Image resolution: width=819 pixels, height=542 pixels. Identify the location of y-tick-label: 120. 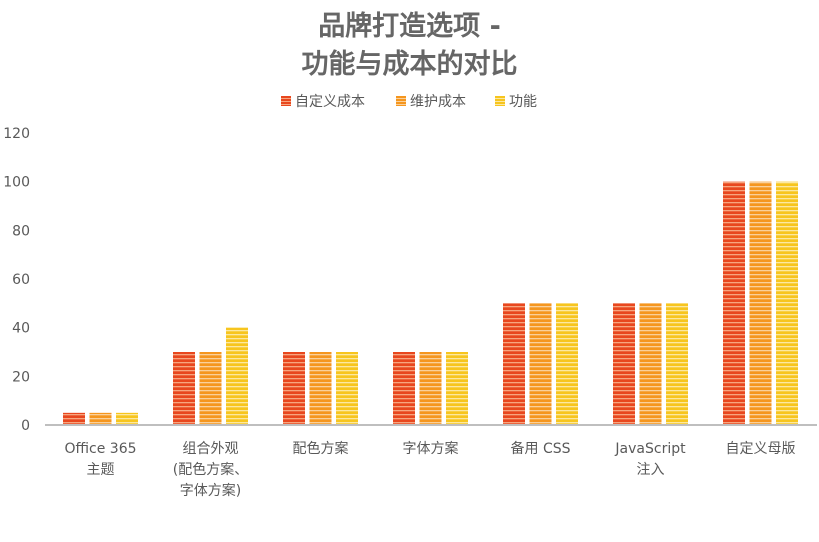
(16, 134).